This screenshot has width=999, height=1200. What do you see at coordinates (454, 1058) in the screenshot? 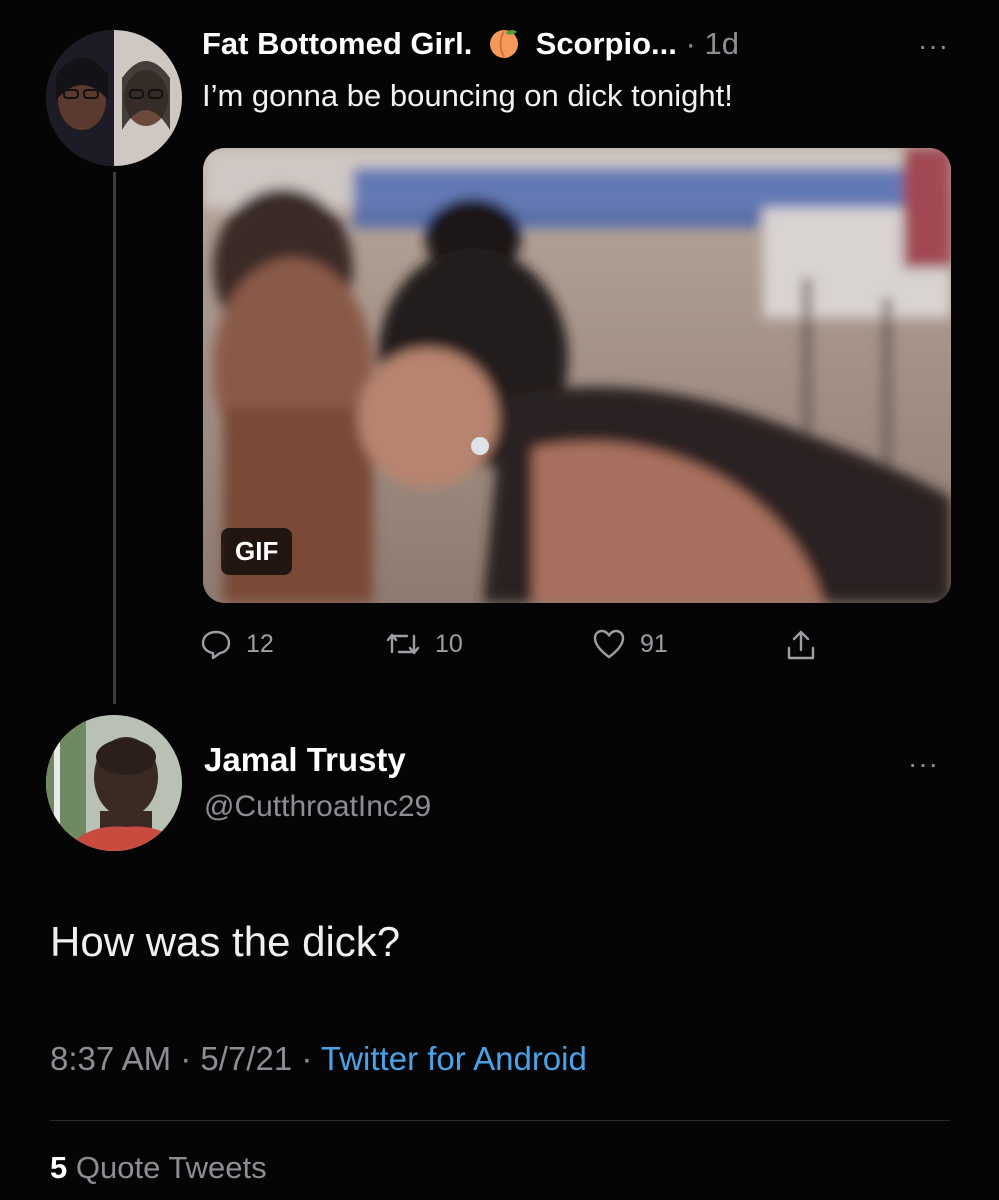
I see `tweet-source-link: Twitter for Android` at bounding box center [454, 1058].